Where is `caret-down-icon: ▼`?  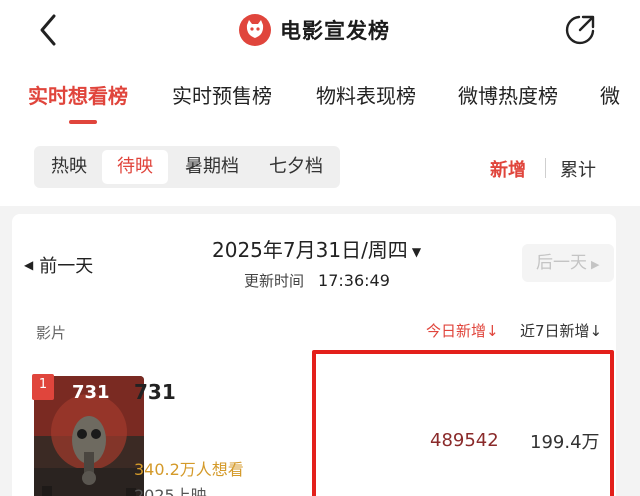
caret-down-icon: ▼ is located at coordinates (416, 251).